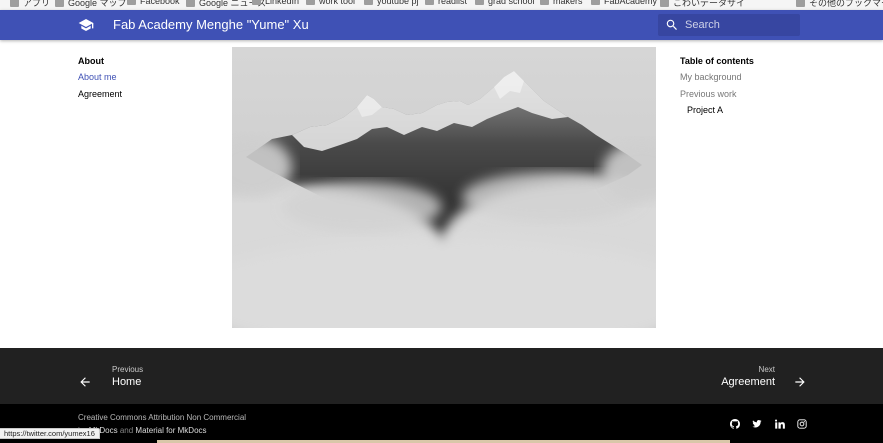 The height and width of the screenshot is (443, 883). I want to click on site-header: Fab Academy Menghe "Yume" Xu, so click(441, 25).